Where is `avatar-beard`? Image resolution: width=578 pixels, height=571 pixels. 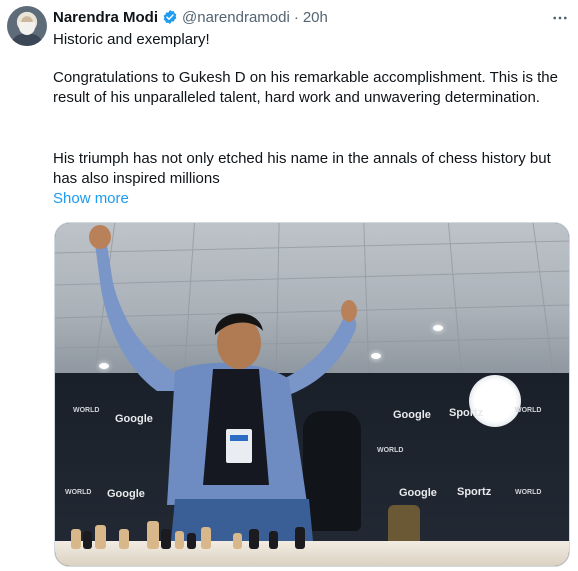
avatar-beard is located at coordinates (27, 28).